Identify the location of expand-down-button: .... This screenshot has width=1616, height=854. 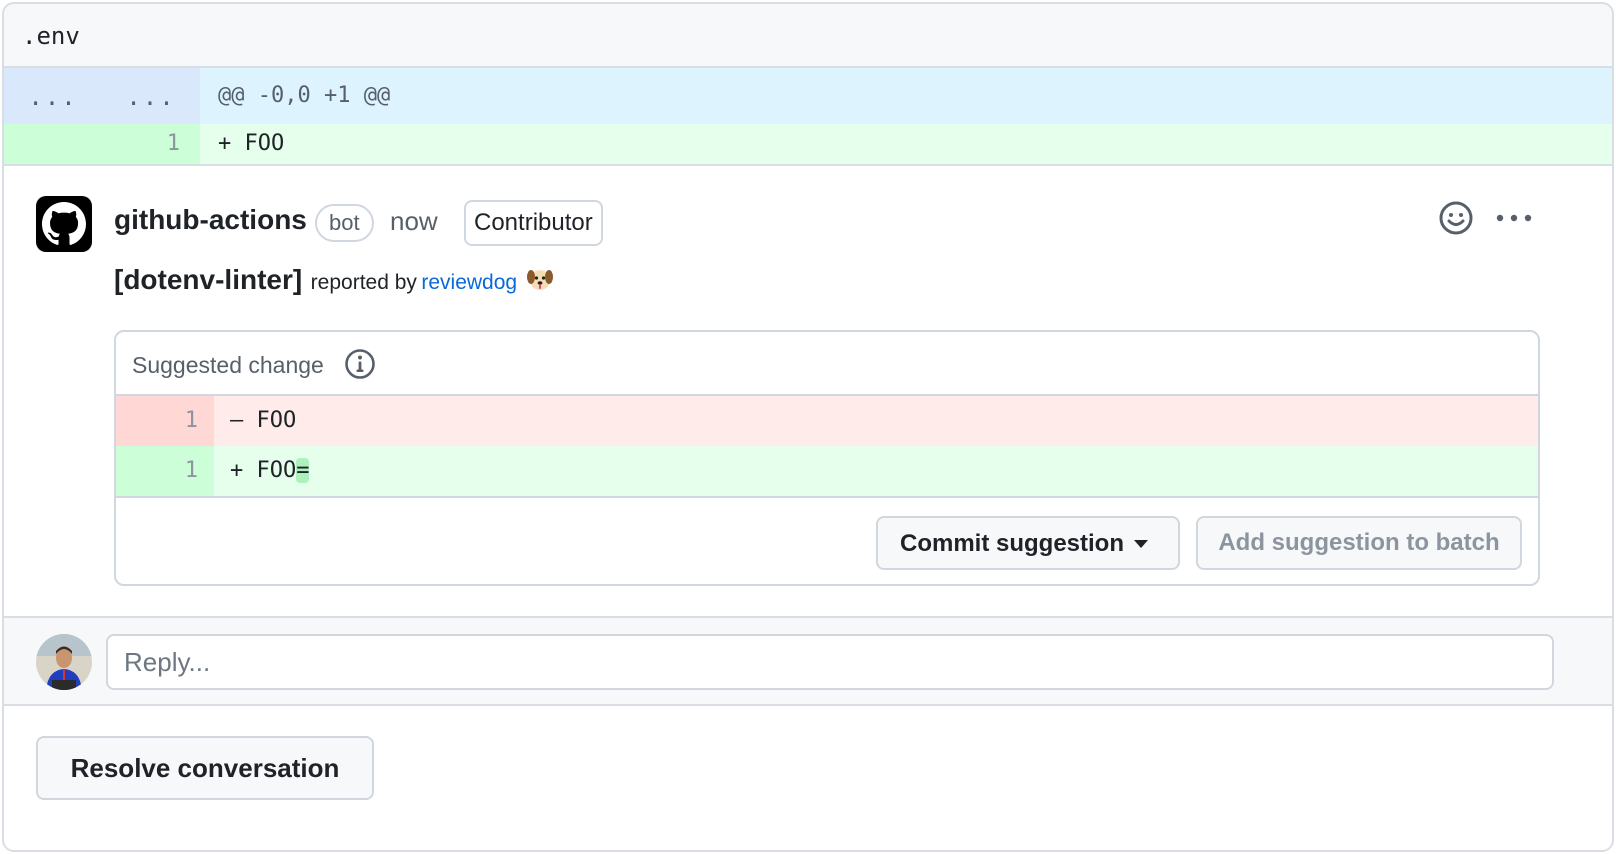
(151, 96).